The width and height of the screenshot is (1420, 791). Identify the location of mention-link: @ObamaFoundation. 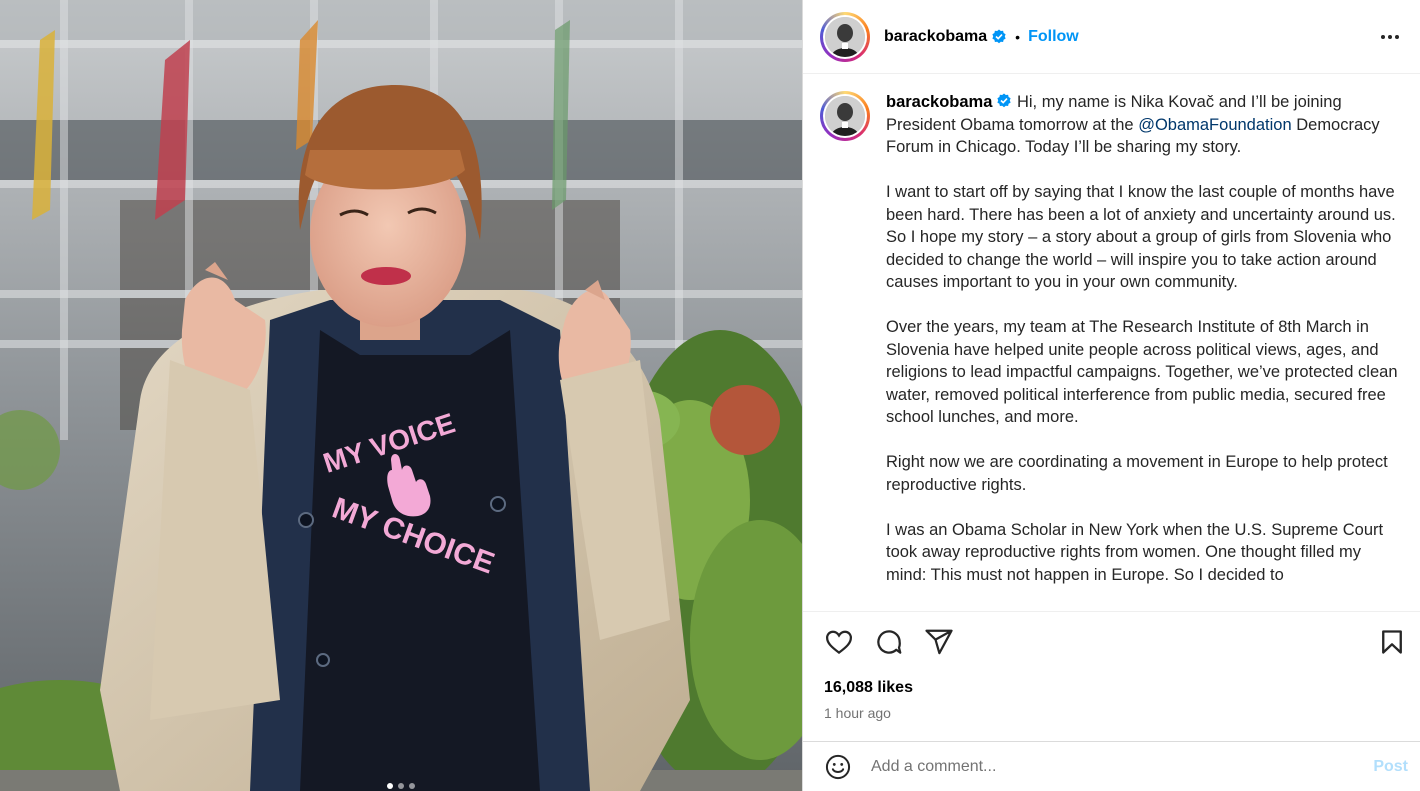
(1214, 125).